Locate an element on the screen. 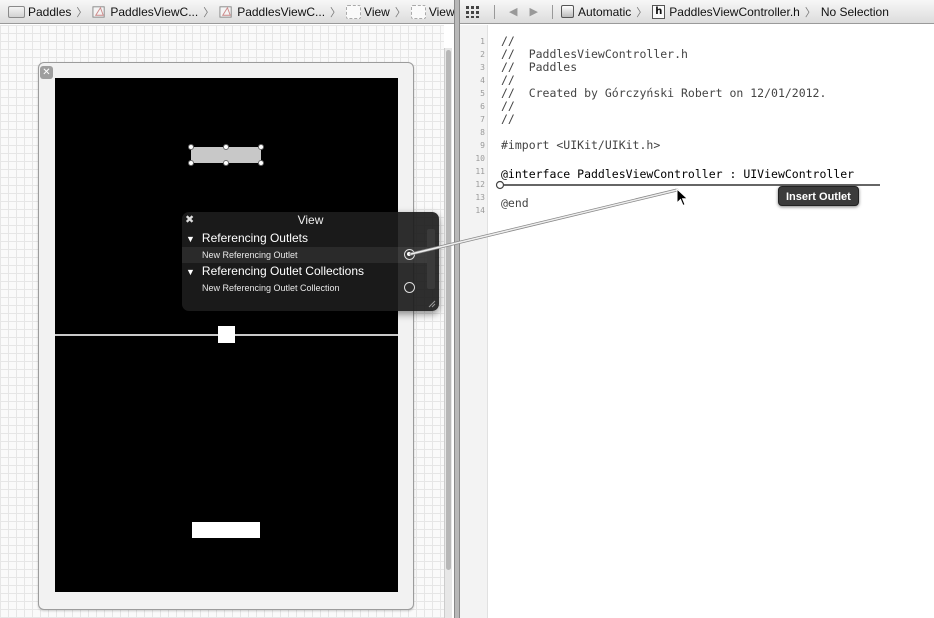 The image size is (934, 618). row-label: New Referencing Outlet is located at coordinates (250, 255).